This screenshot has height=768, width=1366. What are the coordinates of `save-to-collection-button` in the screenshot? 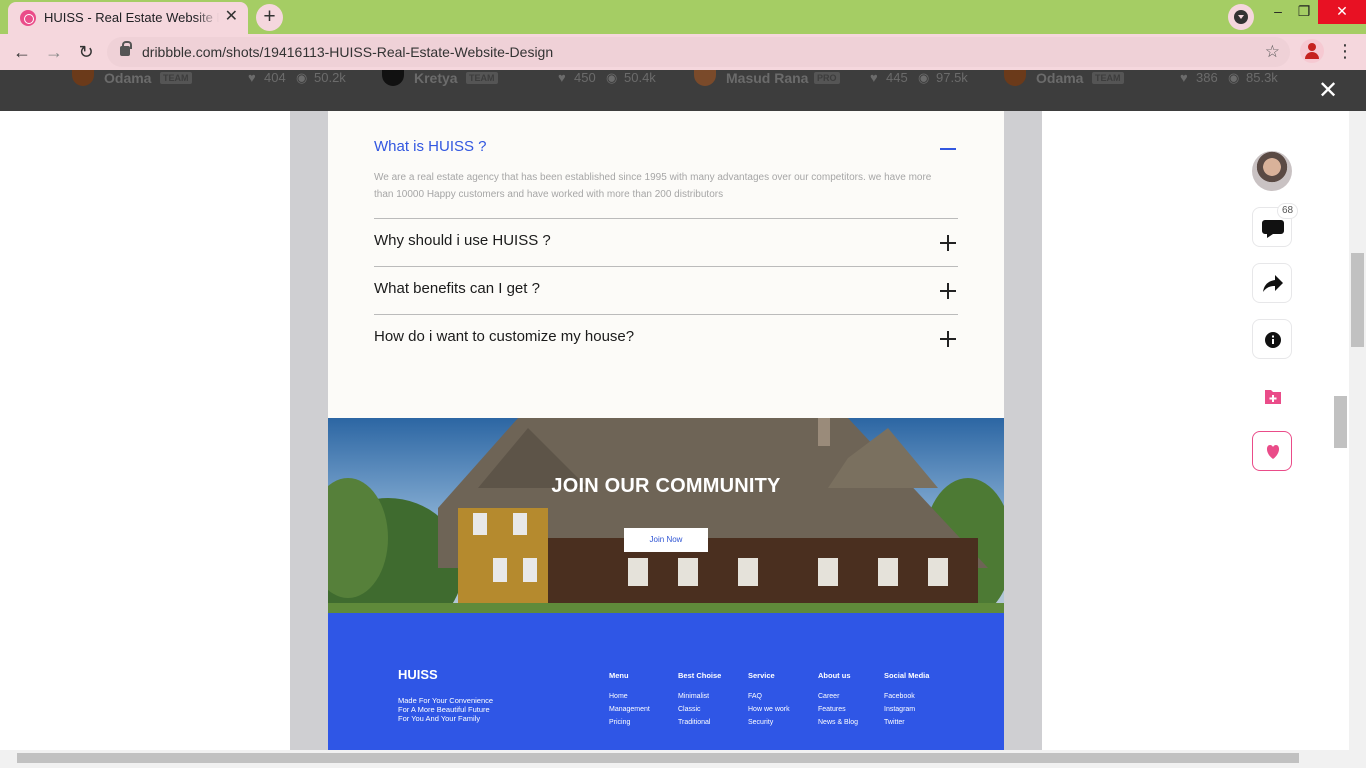 It's located at (1272, 395).